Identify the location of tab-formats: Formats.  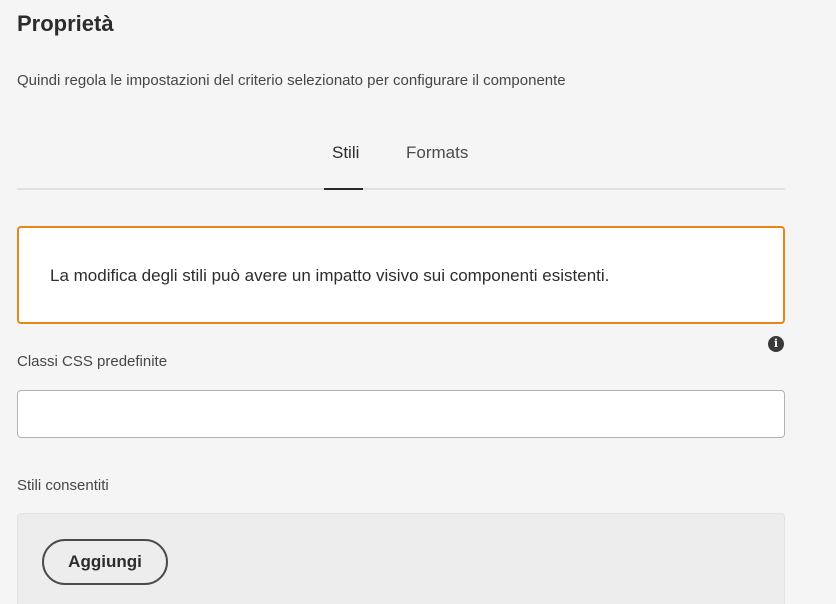
(437, 153).